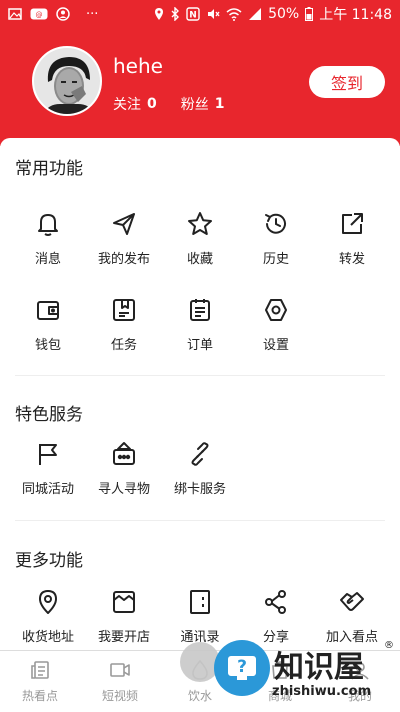 Image resolution: width=400 pixels, height=712 pixels. What do you see at coordinates (48, 454) in the screenshot?
I see `flag-icon` at bounding box center [48, 454].